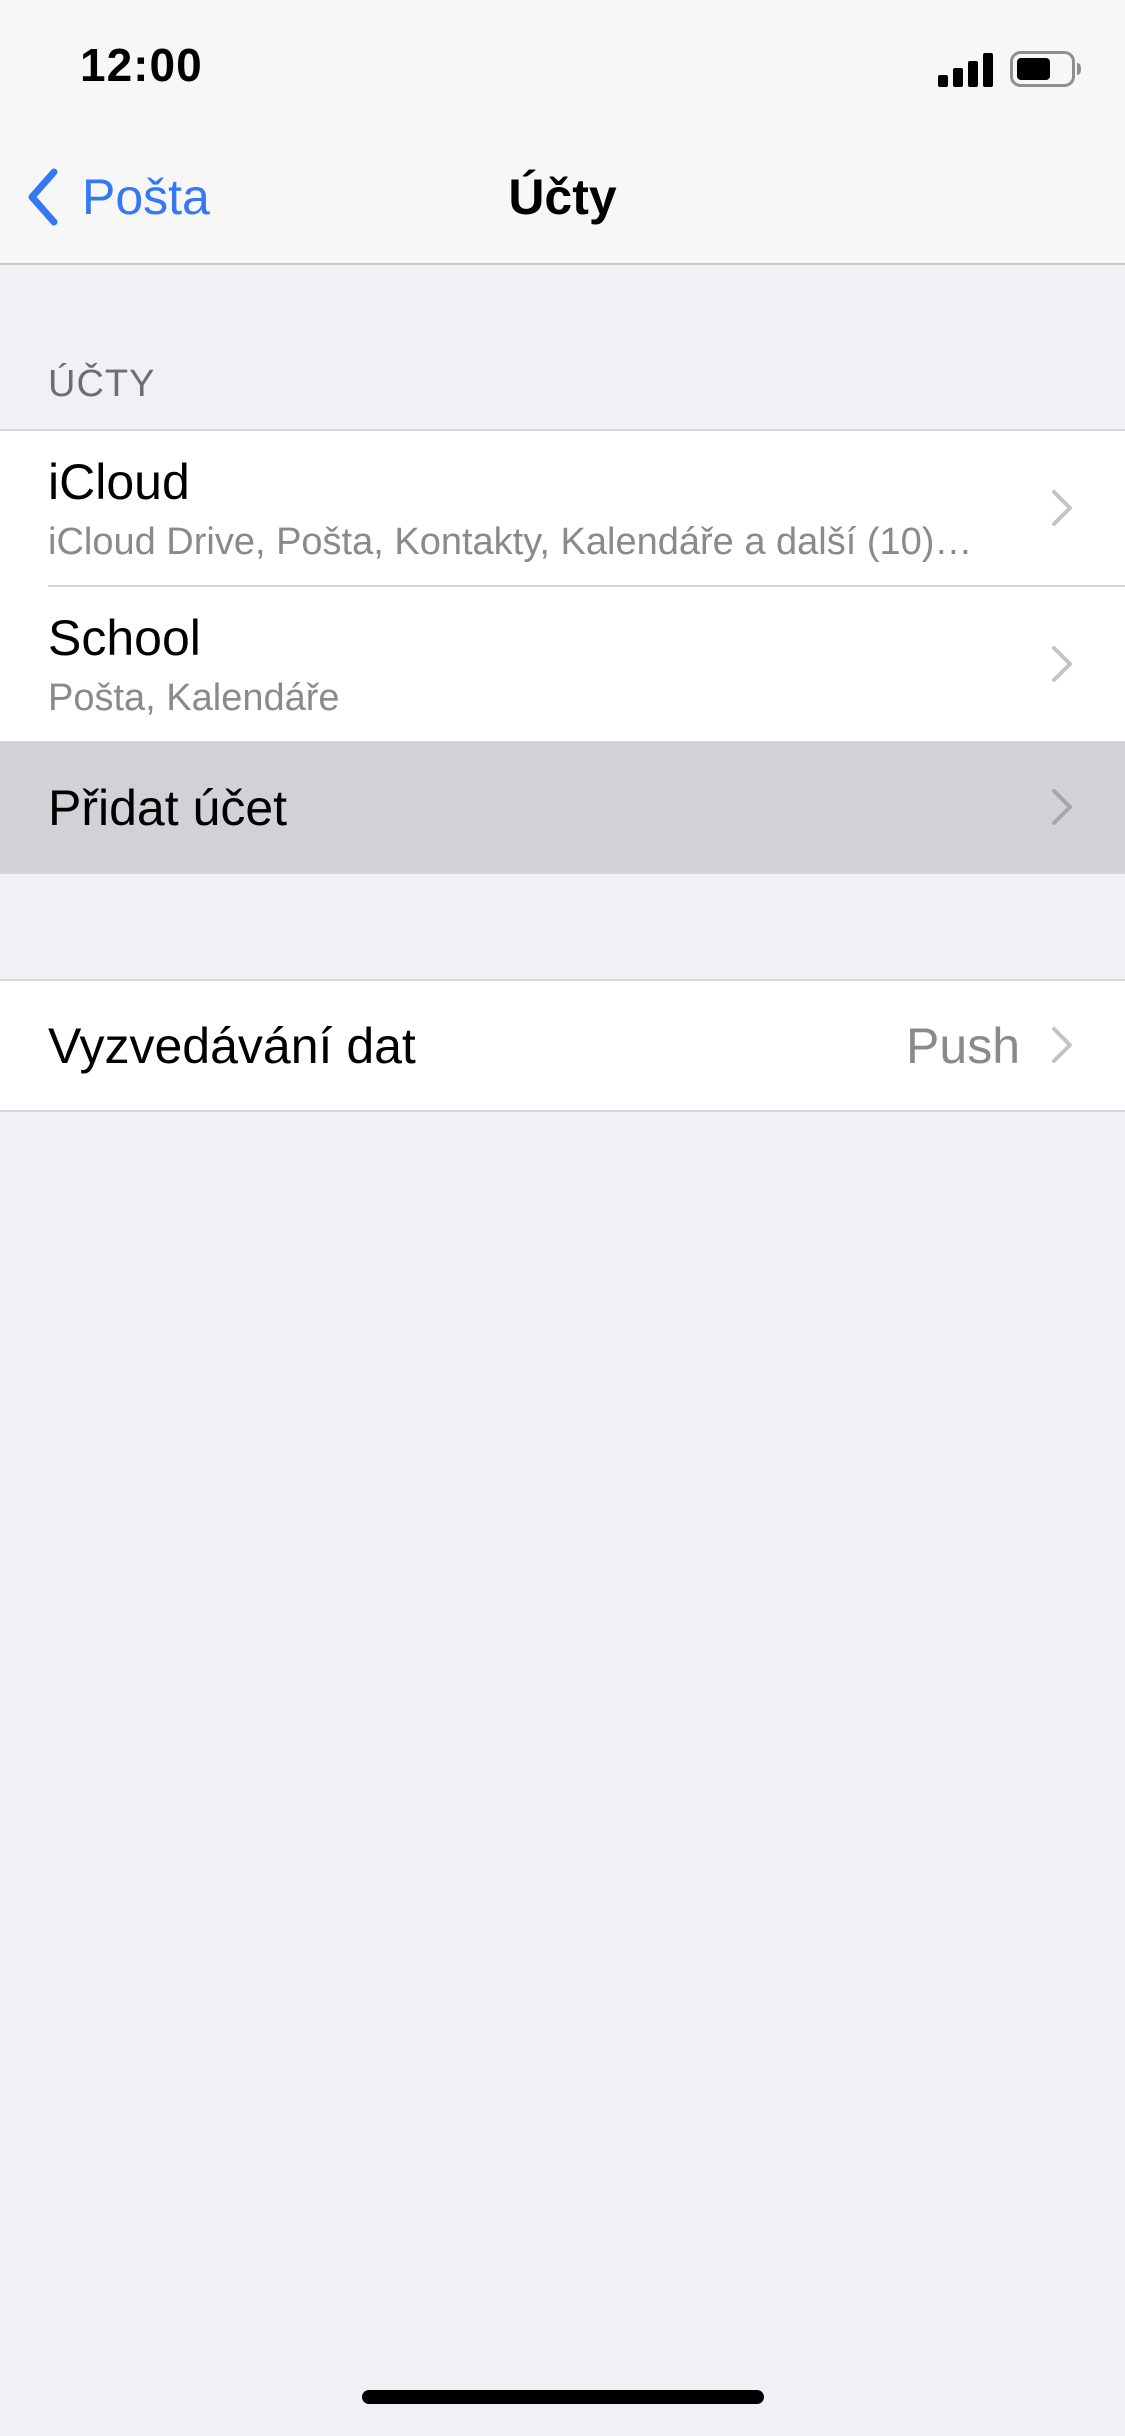  Describe the element at coordinates (562, 66) in the screenshot. I see `status-bar: 12:00` at that location.